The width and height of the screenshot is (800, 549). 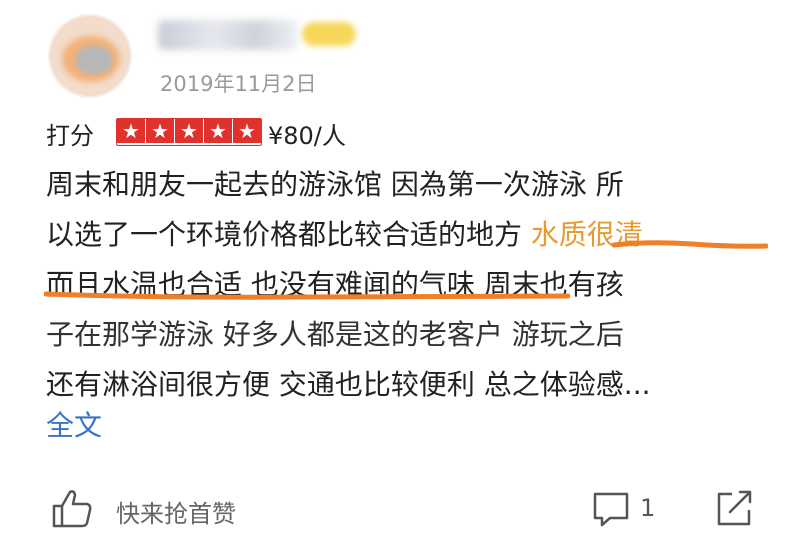 I want to click on review-line-4: 子在那学游泳 好多人都是这的老客户 游玩之后, so click(x=416, y=335).